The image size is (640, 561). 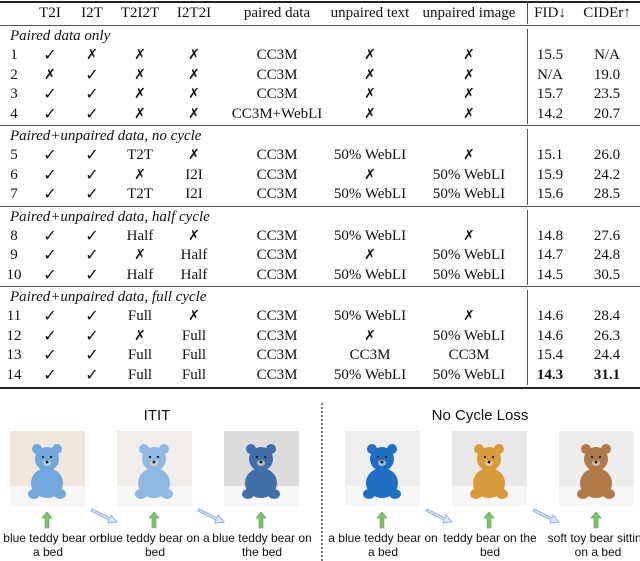 What do you see at coordinates (607, 174) in the screenshot?
I see `cell-cider: 24.2` at bounding box center [607, 174].